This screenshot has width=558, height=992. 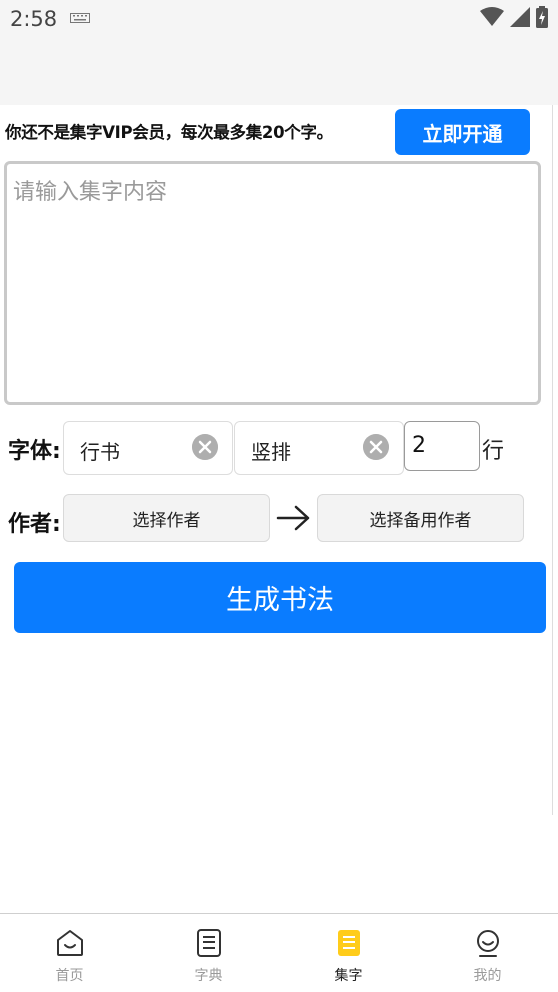 What do you see at coordinates (280, 597) in the screenshot?
I see `generate-calligraphy-button: 生成书法` at bounding box center [280, 597].